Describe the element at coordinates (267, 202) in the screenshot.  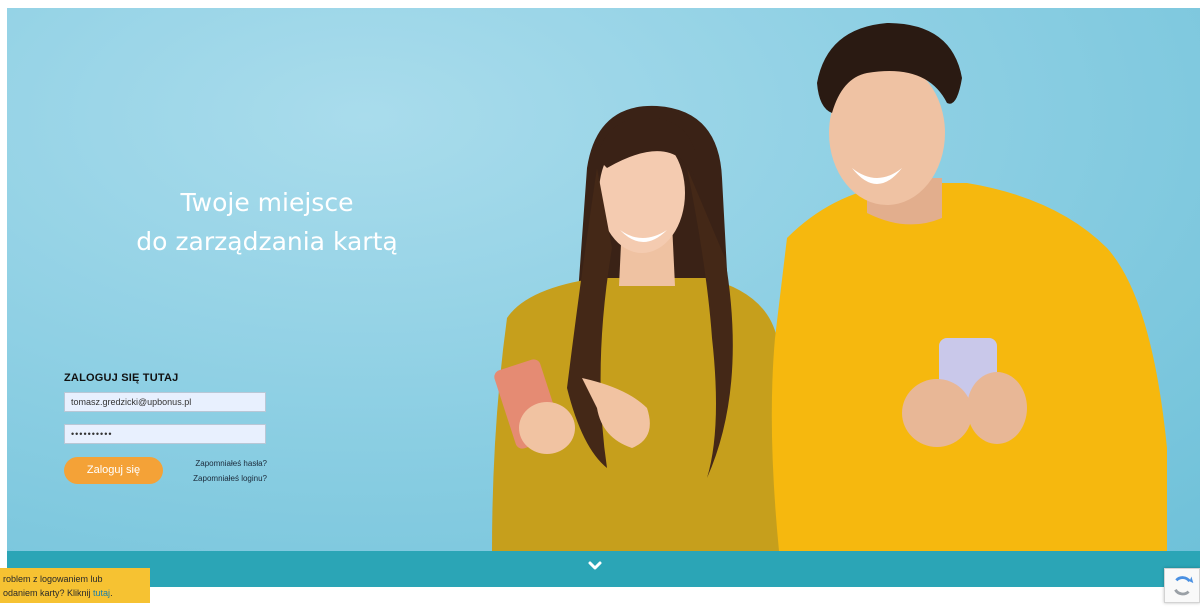
I see `hero-headline-line1: Twoje miejsce` at that location.